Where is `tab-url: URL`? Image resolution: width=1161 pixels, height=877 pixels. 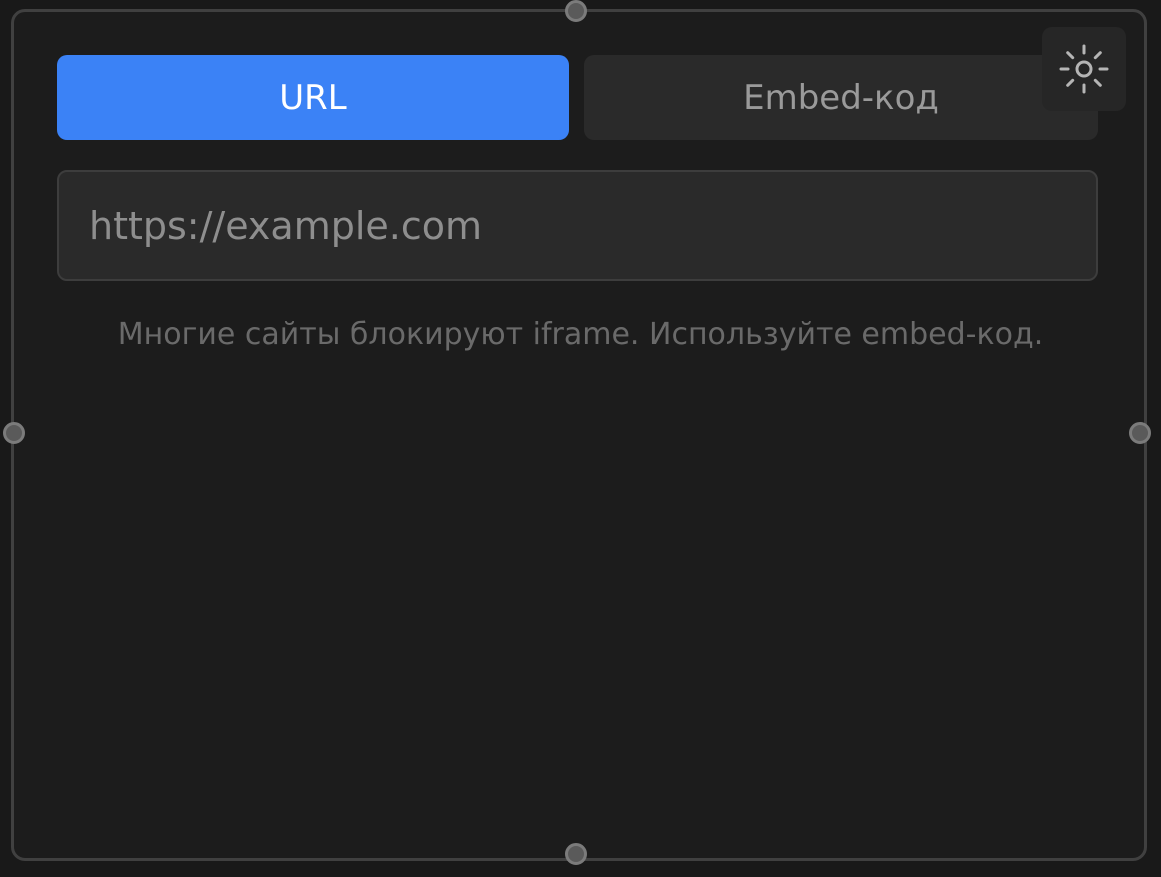 tab-url: URL is located at coordinates (313, 97).